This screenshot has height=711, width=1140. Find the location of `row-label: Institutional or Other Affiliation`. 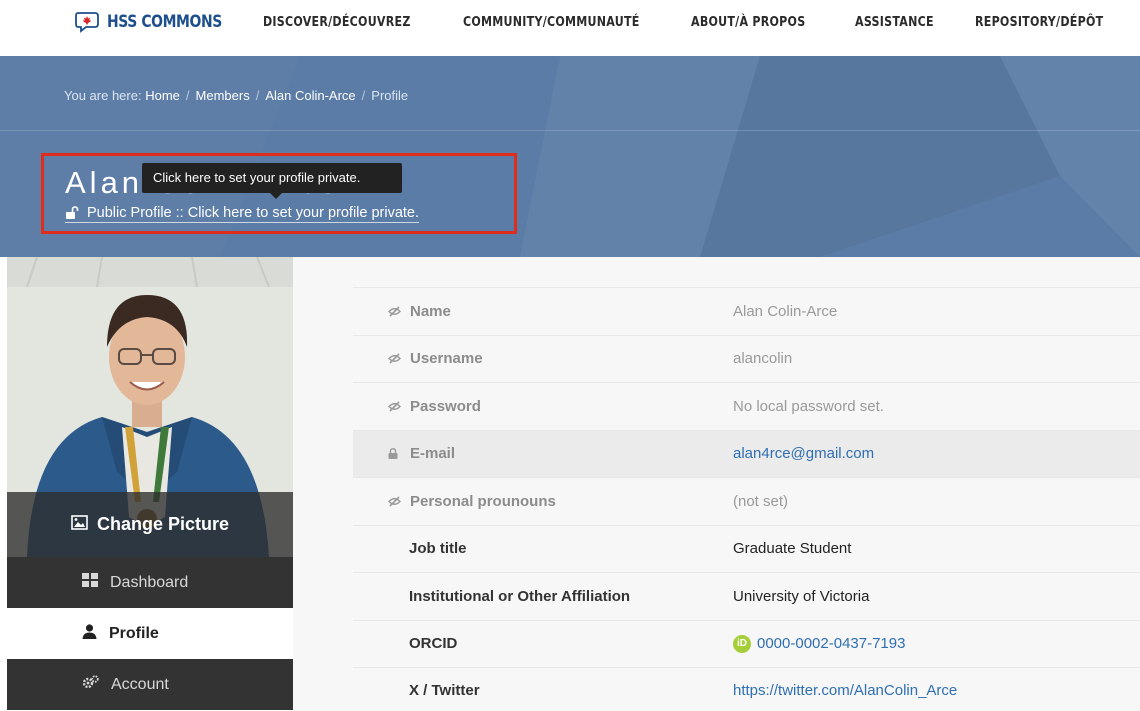

row-label: Institutional or Other Affiliation is located at coordinates (520, 596).